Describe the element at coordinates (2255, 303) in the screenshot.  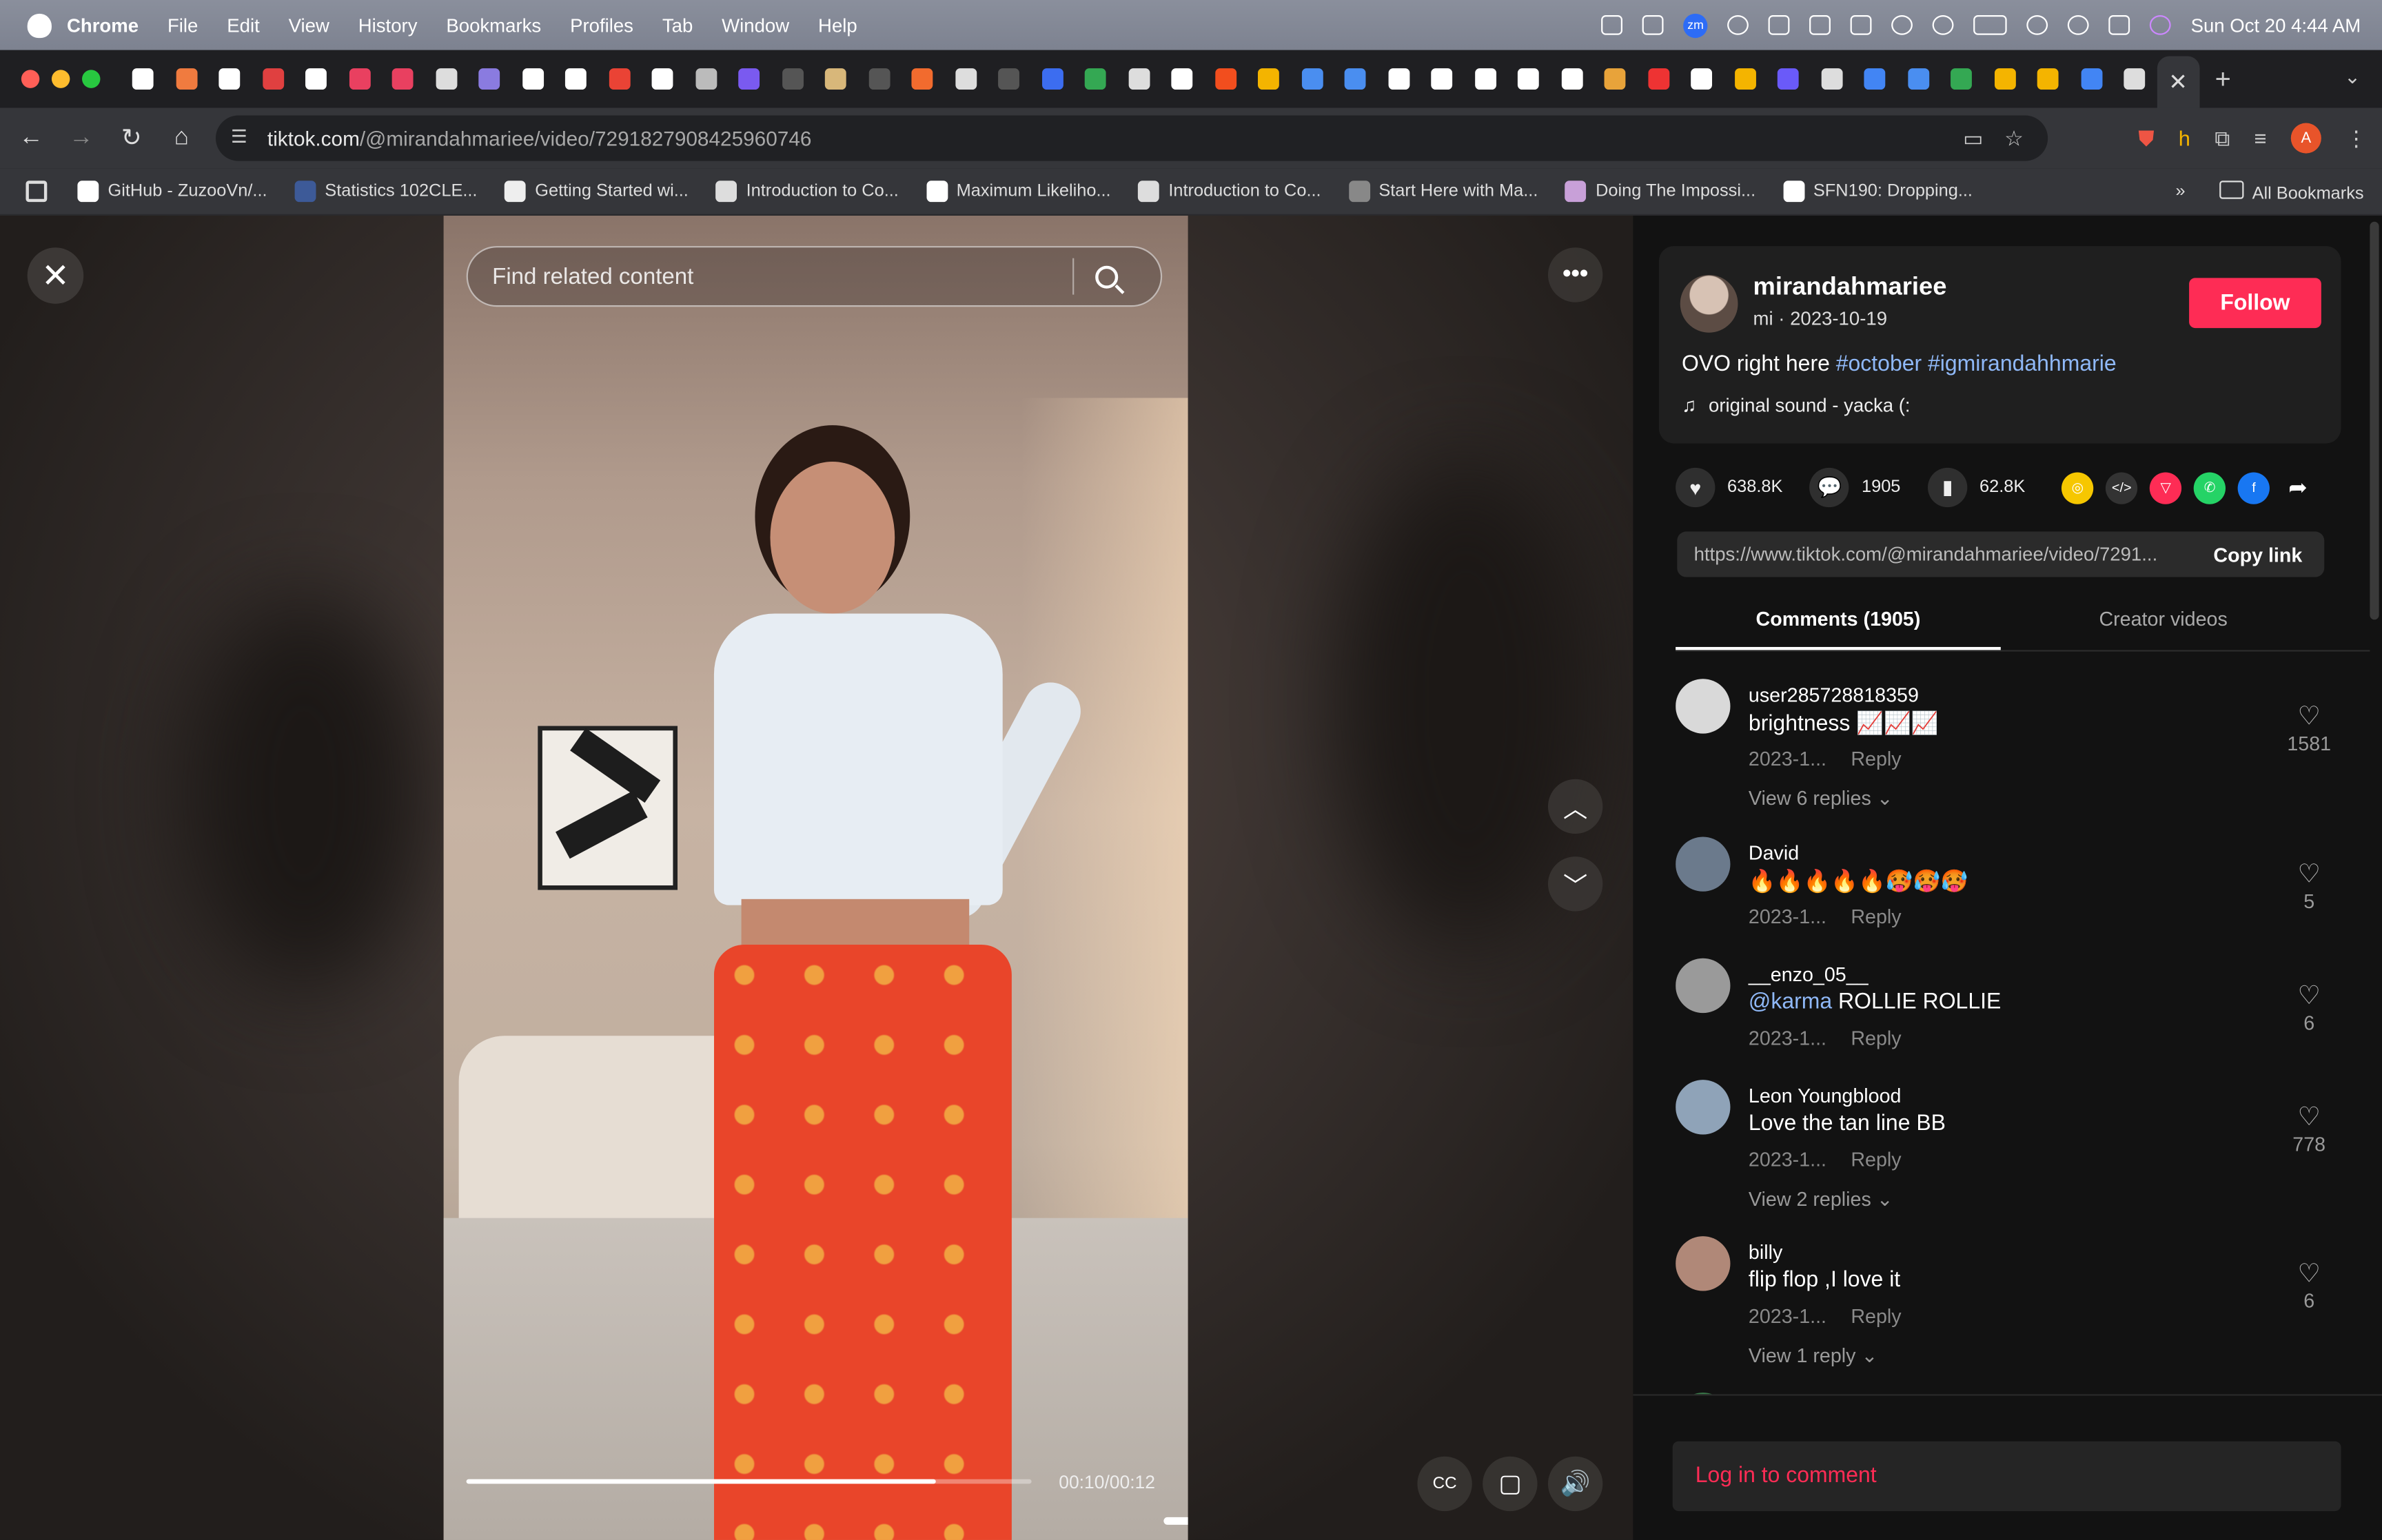
I see `follow-button: Follow` at that location.